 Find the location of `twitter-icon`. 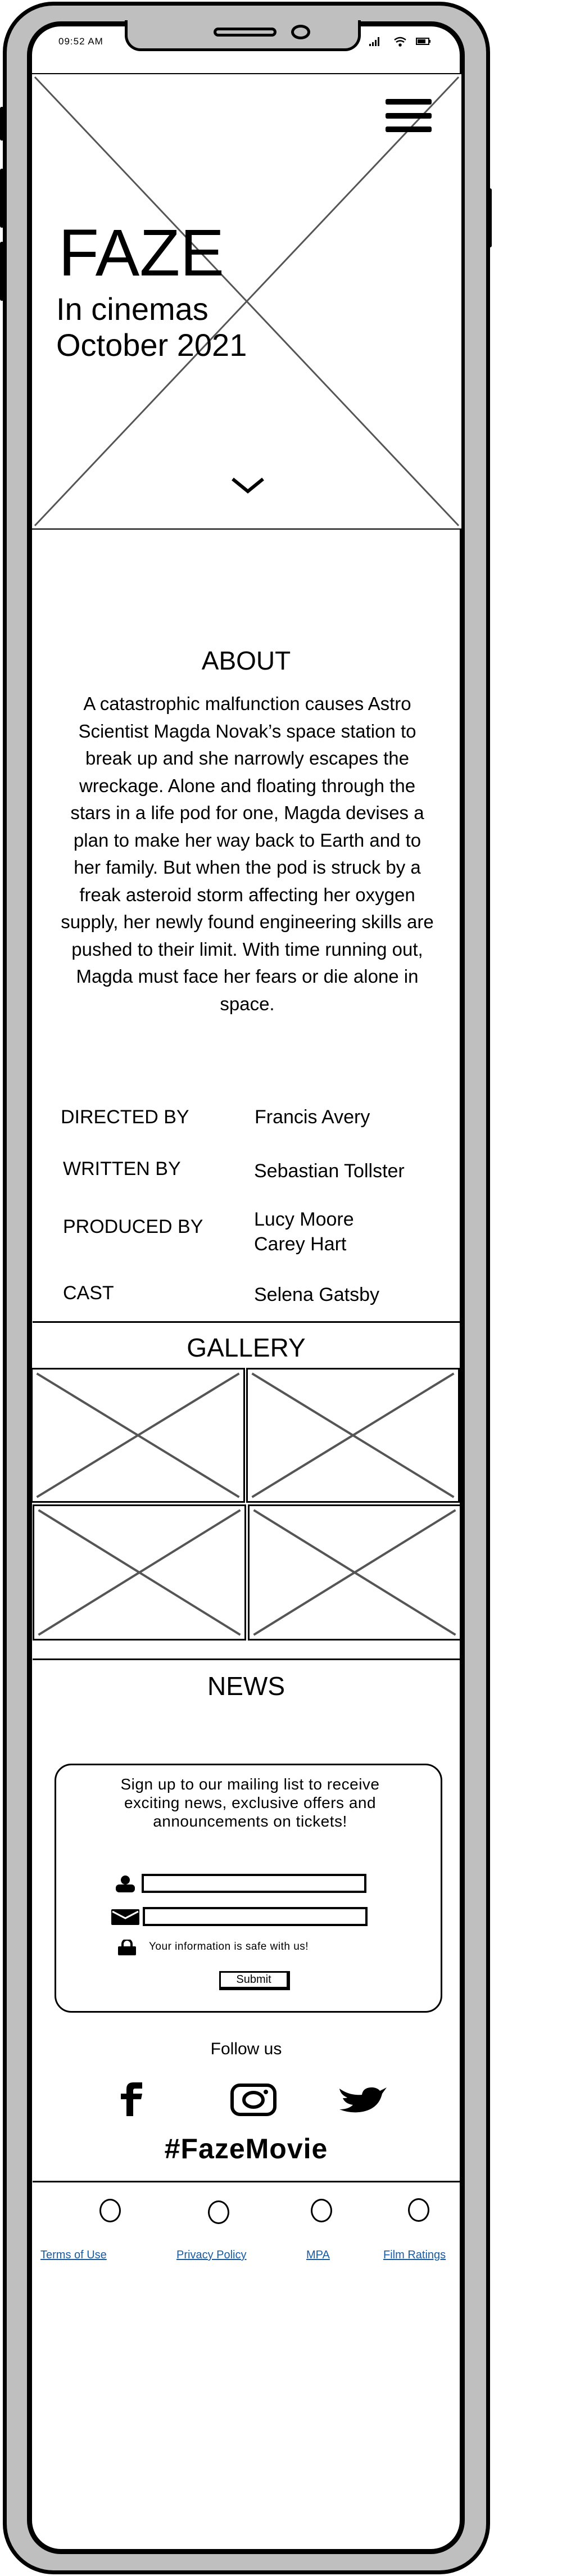

twitter-icon is located at coordinates (363, 2100).